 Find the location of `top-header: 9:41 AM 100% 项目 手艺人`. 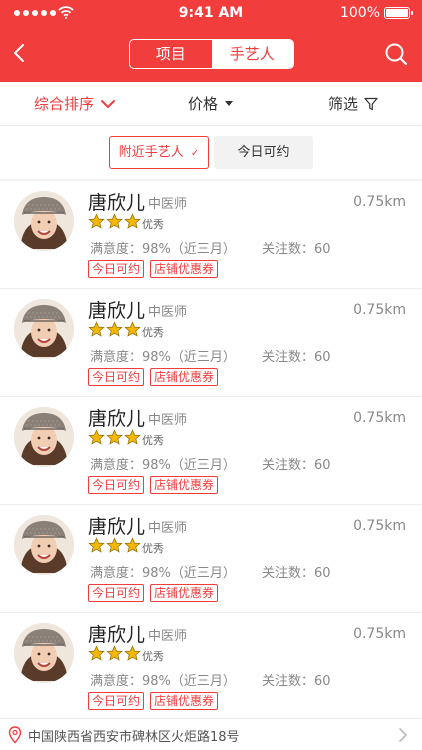

top-header: 9:41 AM 100% 项目 手艺人 is located at coordinates (211, 41).